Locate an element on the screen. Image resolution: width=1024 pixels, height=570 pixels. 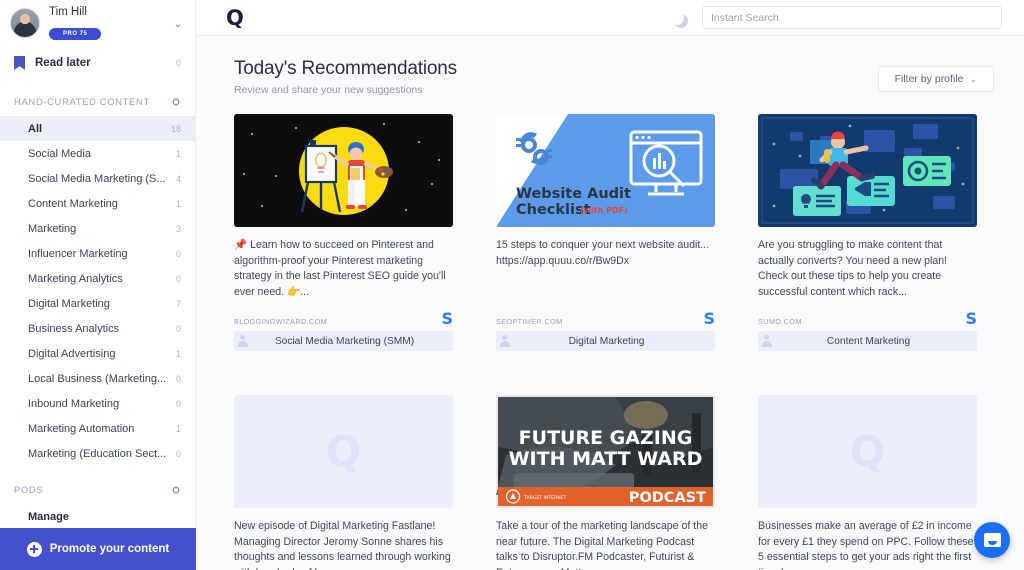
sidebar-item-business-analytics: Business Analytics 0 is located at coordinates (97, 328).